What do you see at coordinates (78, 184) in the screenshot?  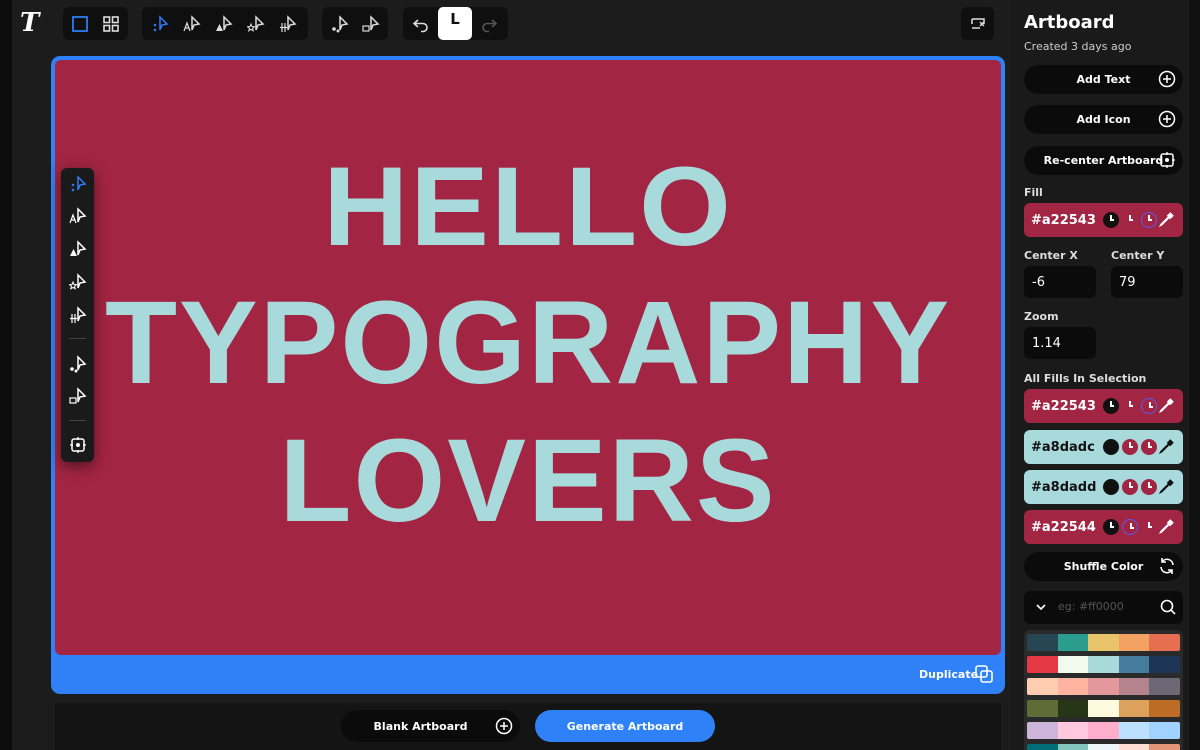 I see `float-tool-sparkle-button` at bounding box center [78, 184].